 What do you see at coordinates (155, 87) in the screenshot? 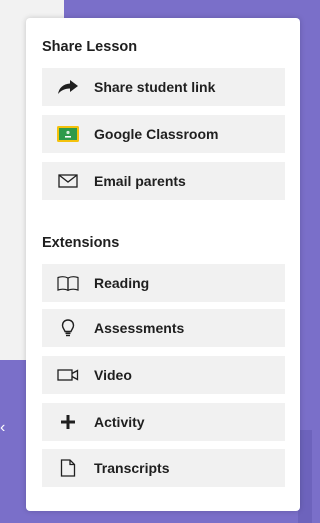
I see `share-student-link-label: Share student link` at bounding box center [155, 87].